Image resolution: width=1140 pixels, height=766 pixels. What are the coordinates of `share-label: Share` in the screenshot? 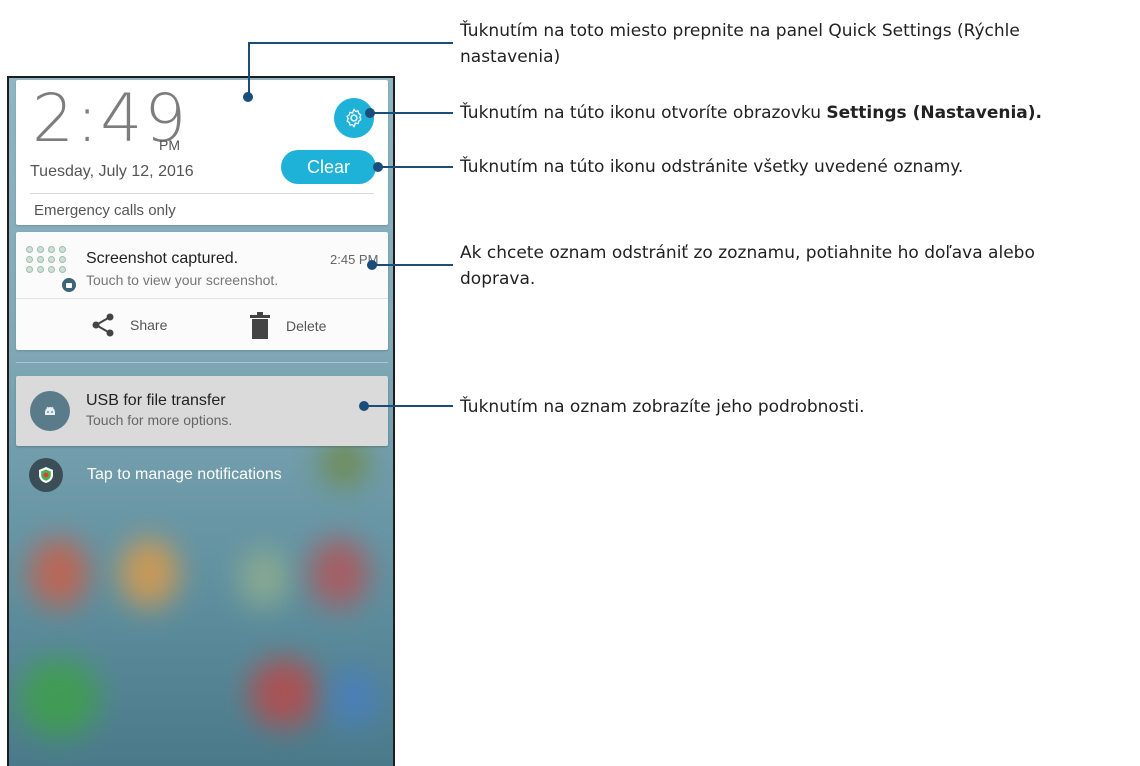 It's located at (149, 325).